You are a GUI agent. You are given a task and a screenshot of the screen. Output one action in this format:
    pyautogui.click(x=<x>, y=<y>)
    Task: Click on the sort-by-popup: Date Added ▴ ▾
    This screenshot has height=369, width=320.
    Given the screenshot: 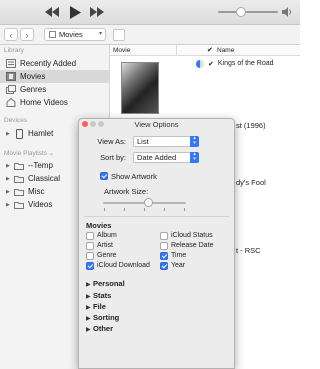 What is the action you would take?
    pyautogui.click(x=166, y=157)
    